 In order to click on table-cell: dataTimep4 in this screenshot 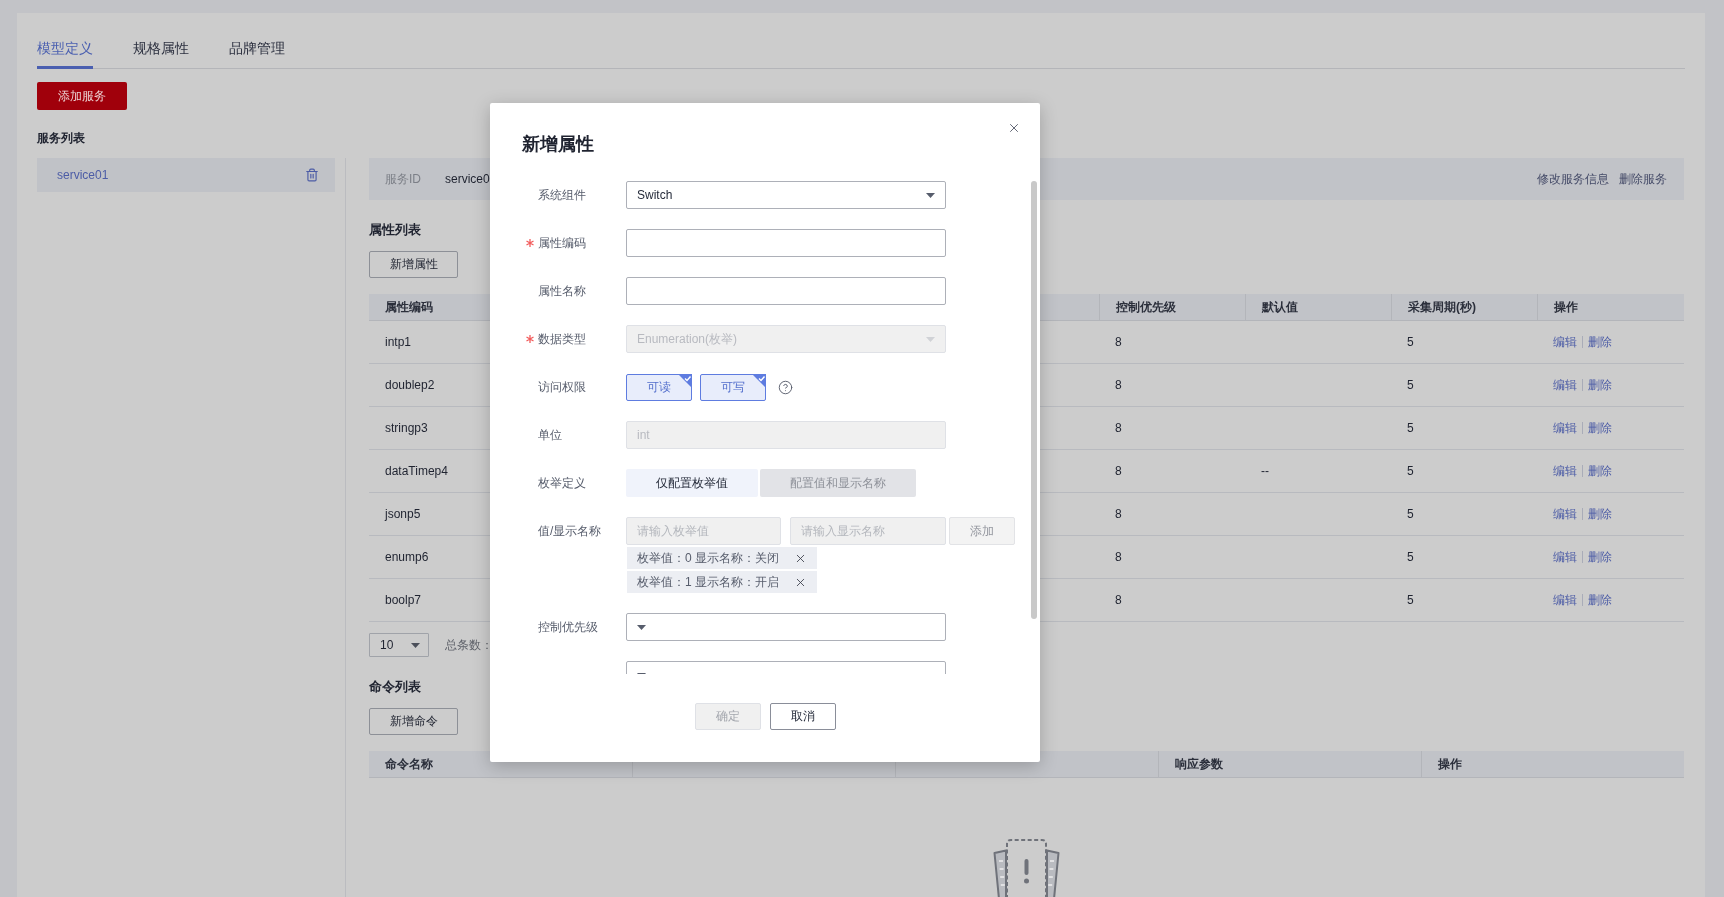, I will do `click(416, 471)`.